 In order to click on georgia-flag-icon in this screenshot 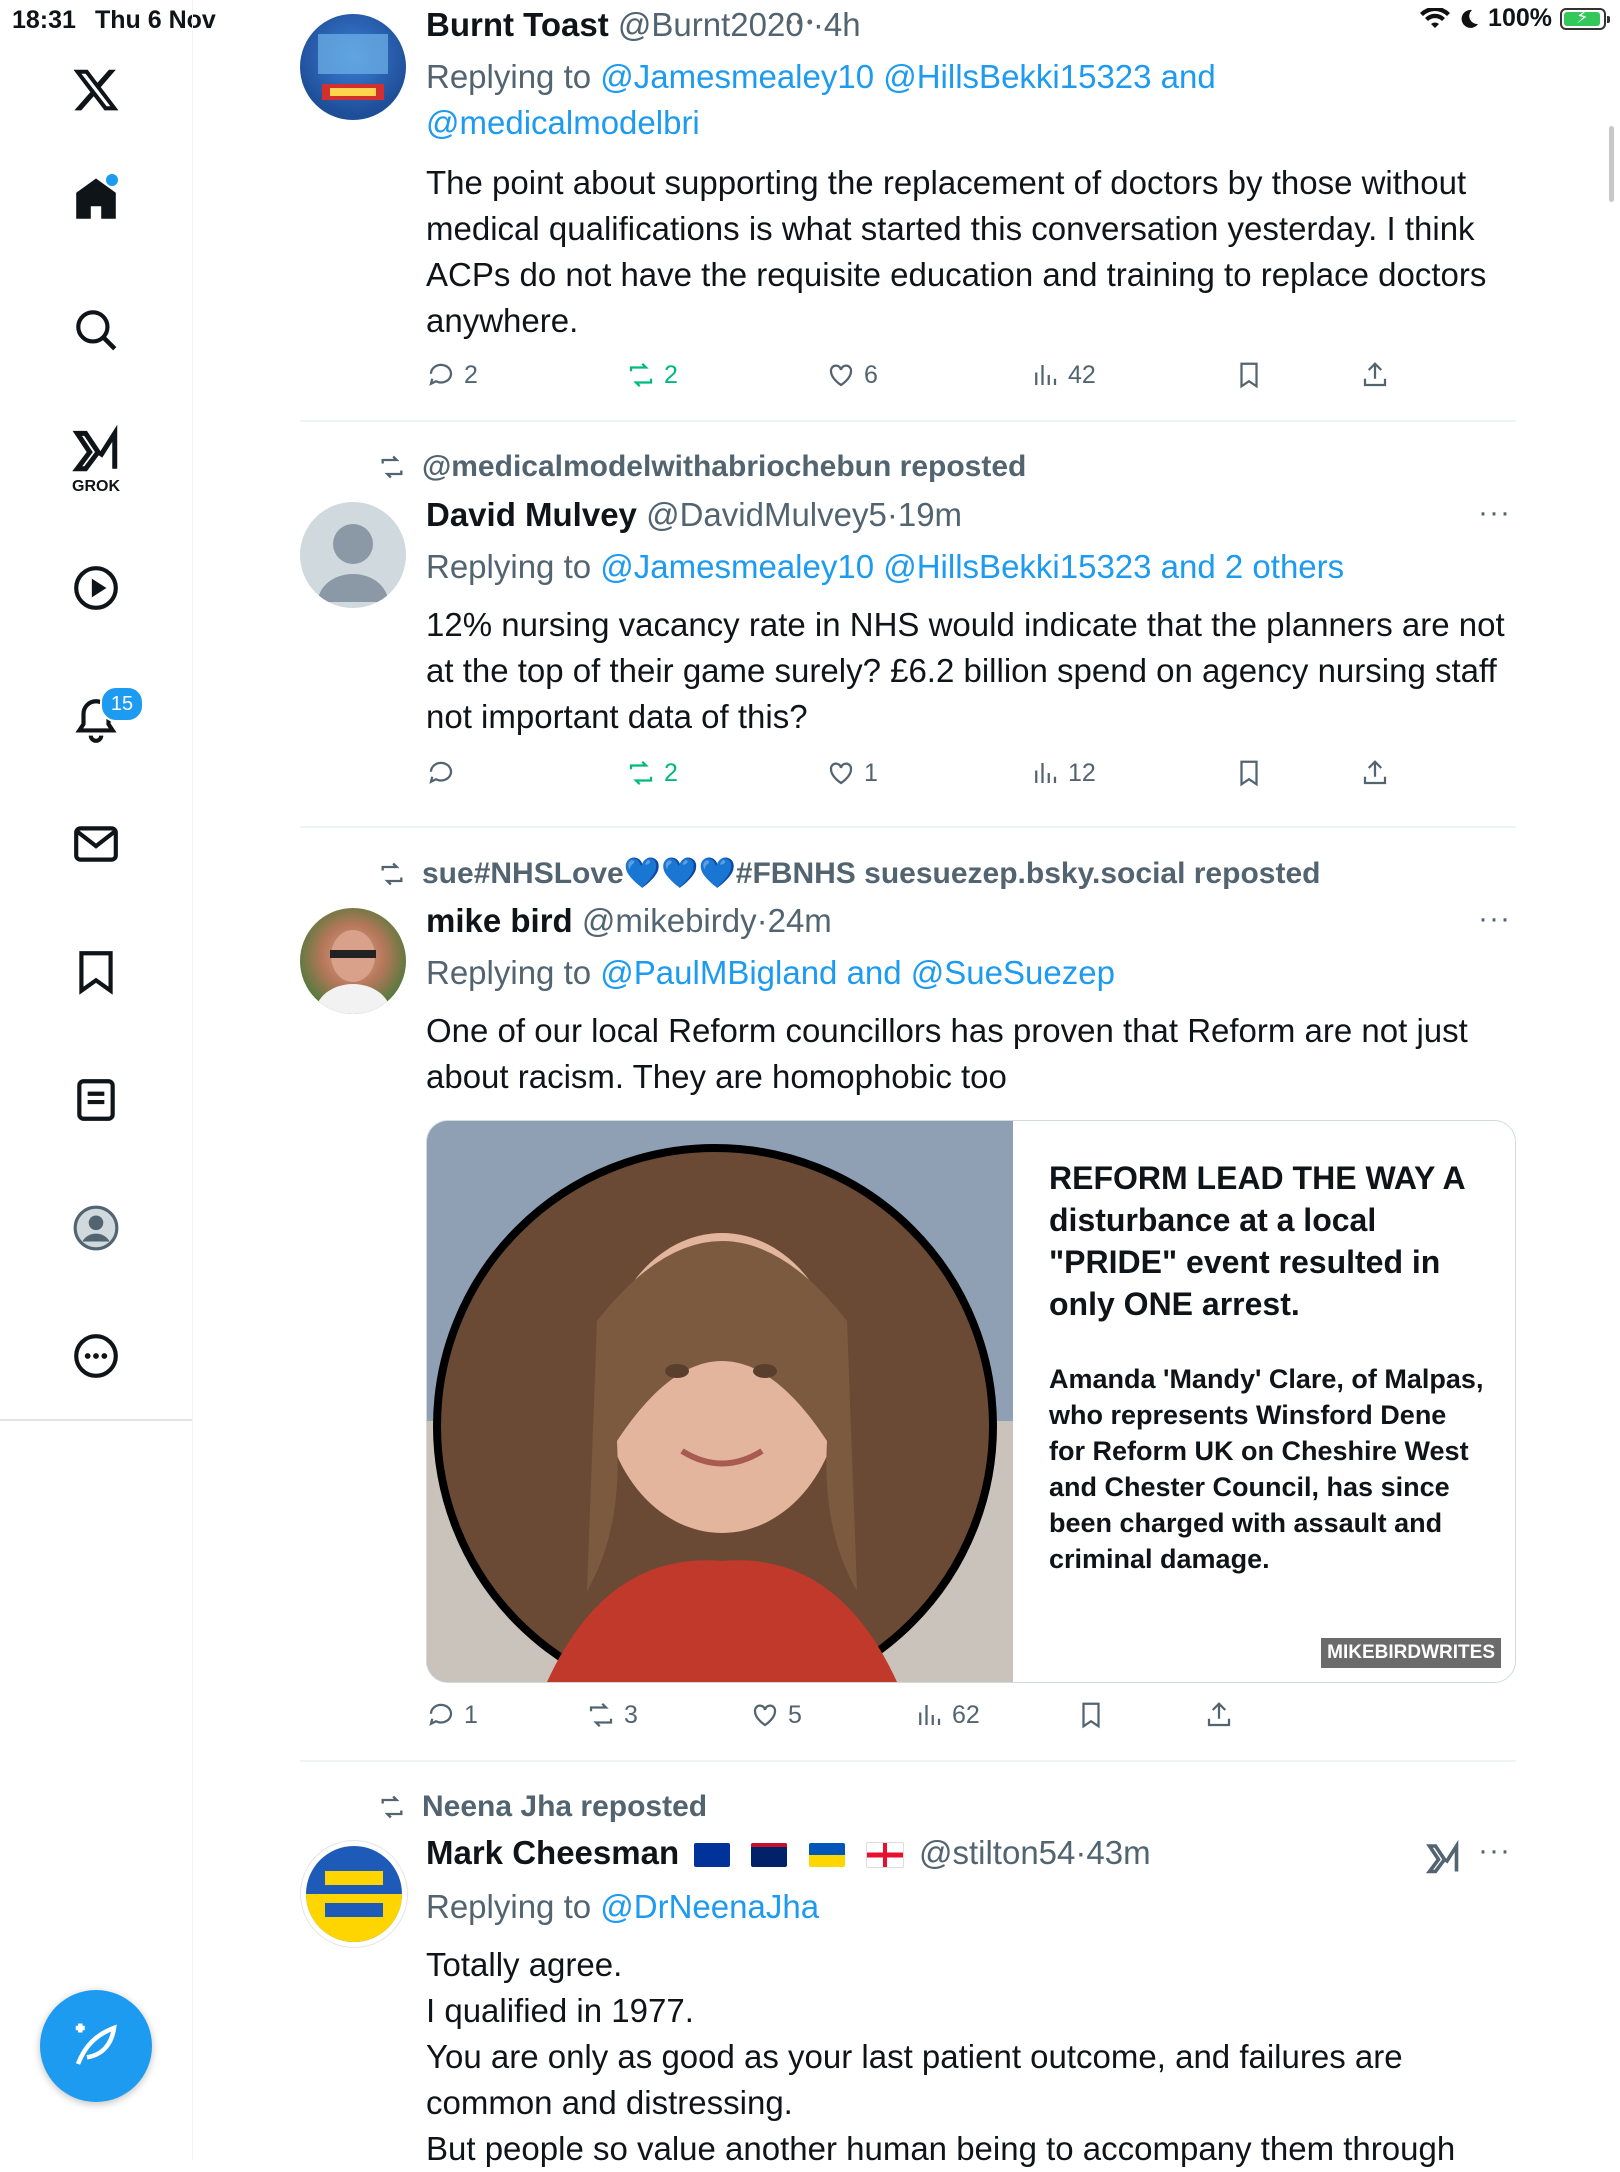, I will do `click(884, 1855)`.